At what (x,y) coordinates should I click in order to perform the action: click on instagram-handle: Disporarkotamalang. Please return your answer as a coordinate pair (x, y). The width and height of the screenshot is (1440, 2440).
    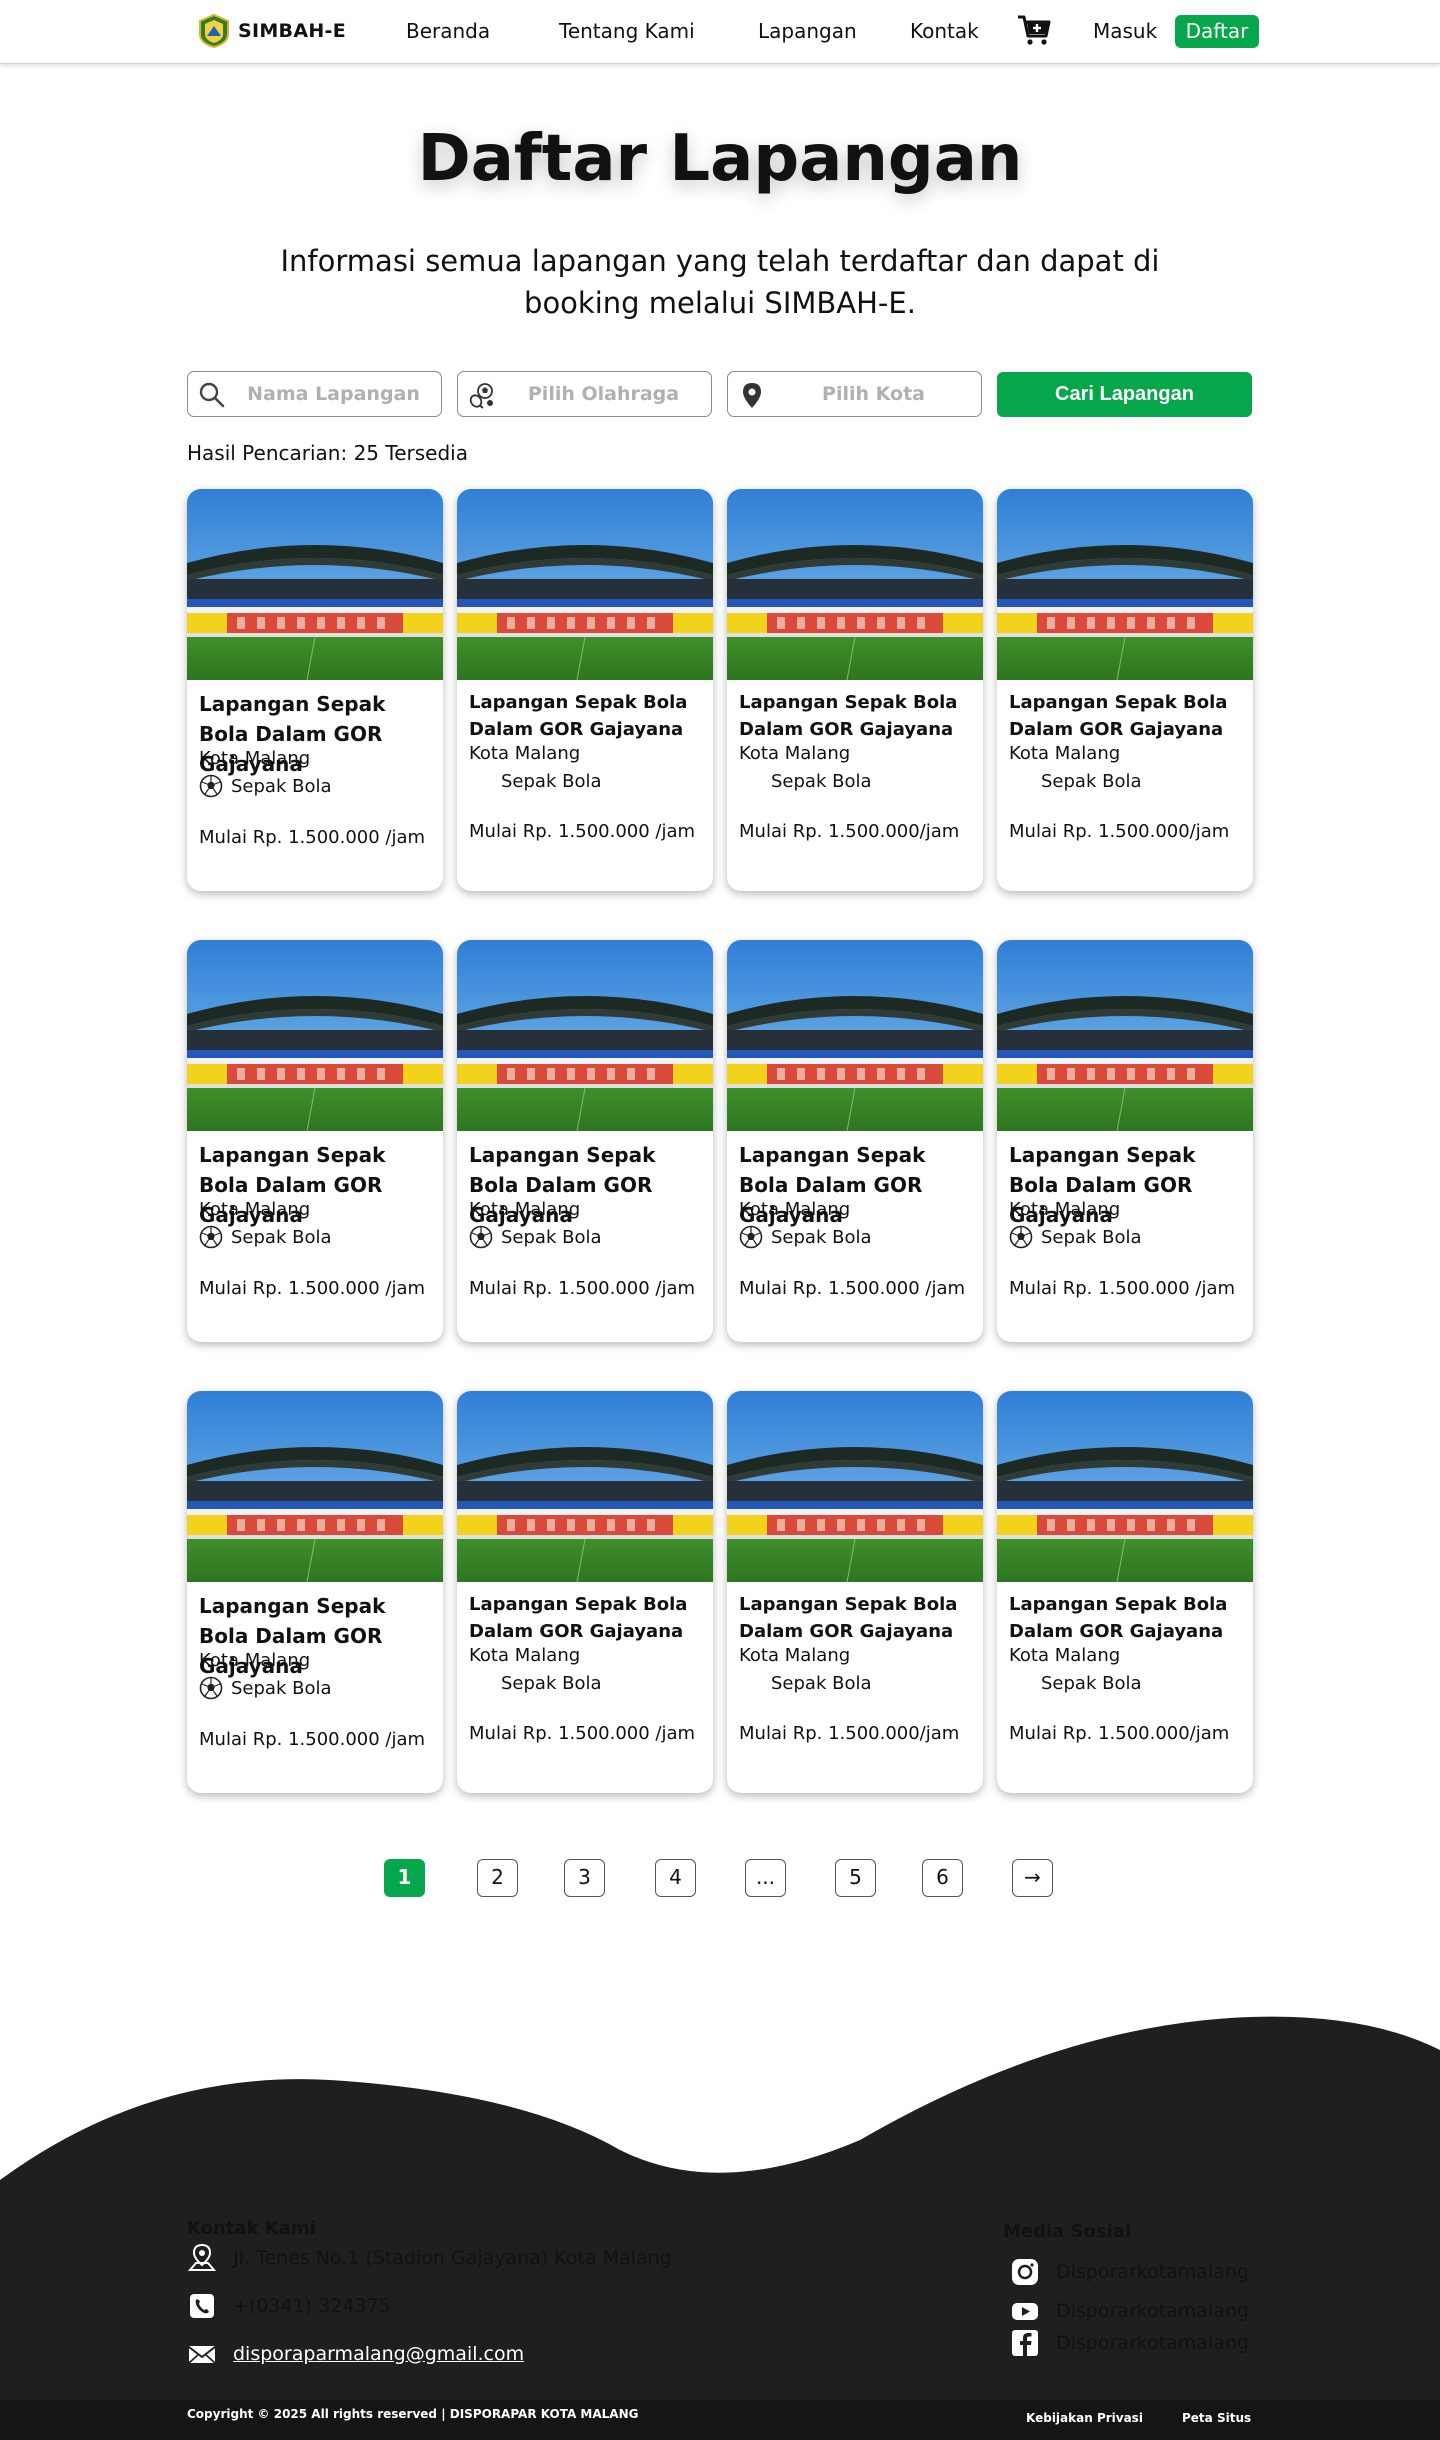
    Looking at the image, I should click on (1152, 2272).